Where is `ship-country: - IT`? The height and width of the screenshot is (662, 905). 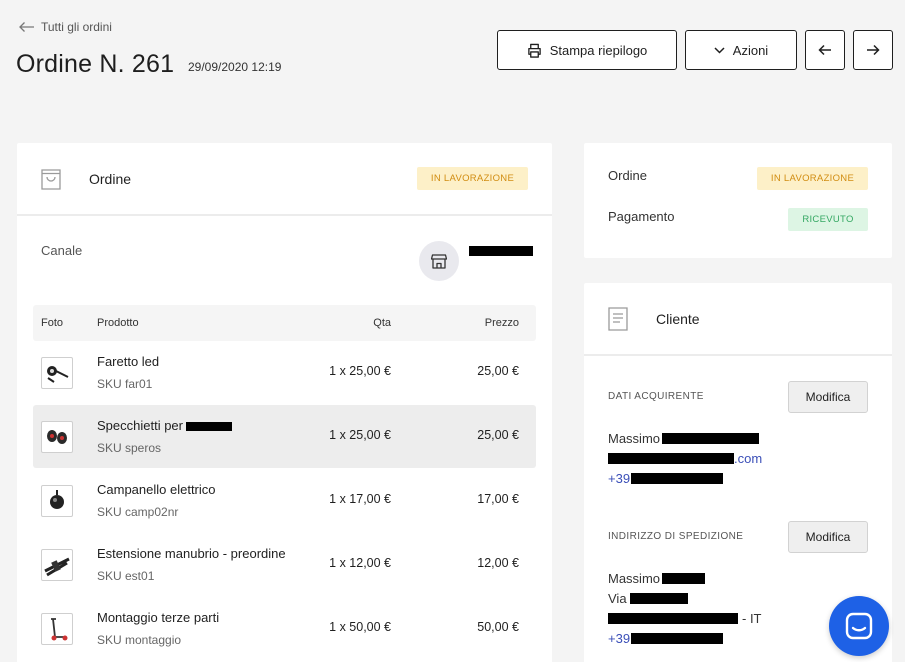 ship-country: - IT is located at coordinates (752, 618).